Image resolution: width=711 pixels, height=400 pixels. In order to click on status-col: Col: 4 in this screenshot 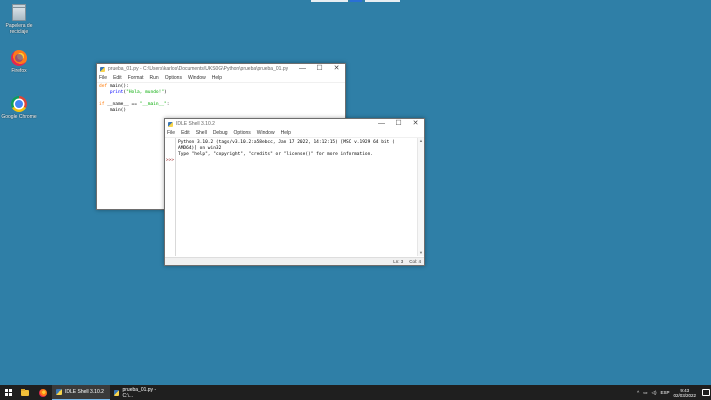, I will do `click(415, 261)`.